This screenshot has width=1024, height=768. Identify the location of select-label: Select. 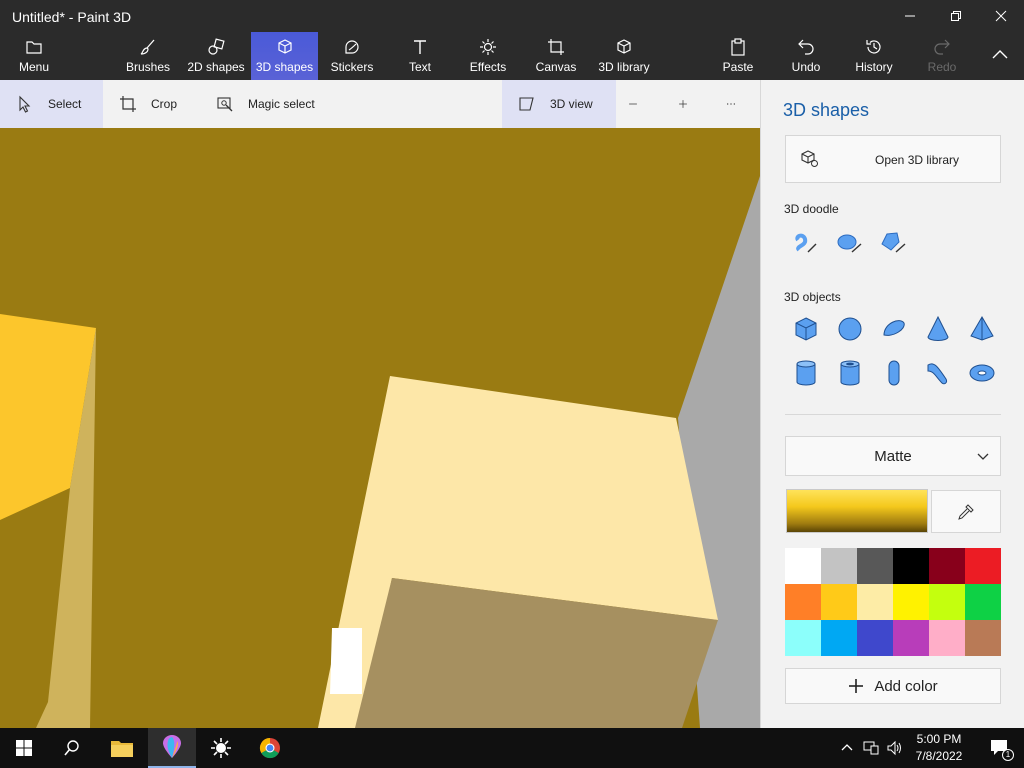
(65, 104).